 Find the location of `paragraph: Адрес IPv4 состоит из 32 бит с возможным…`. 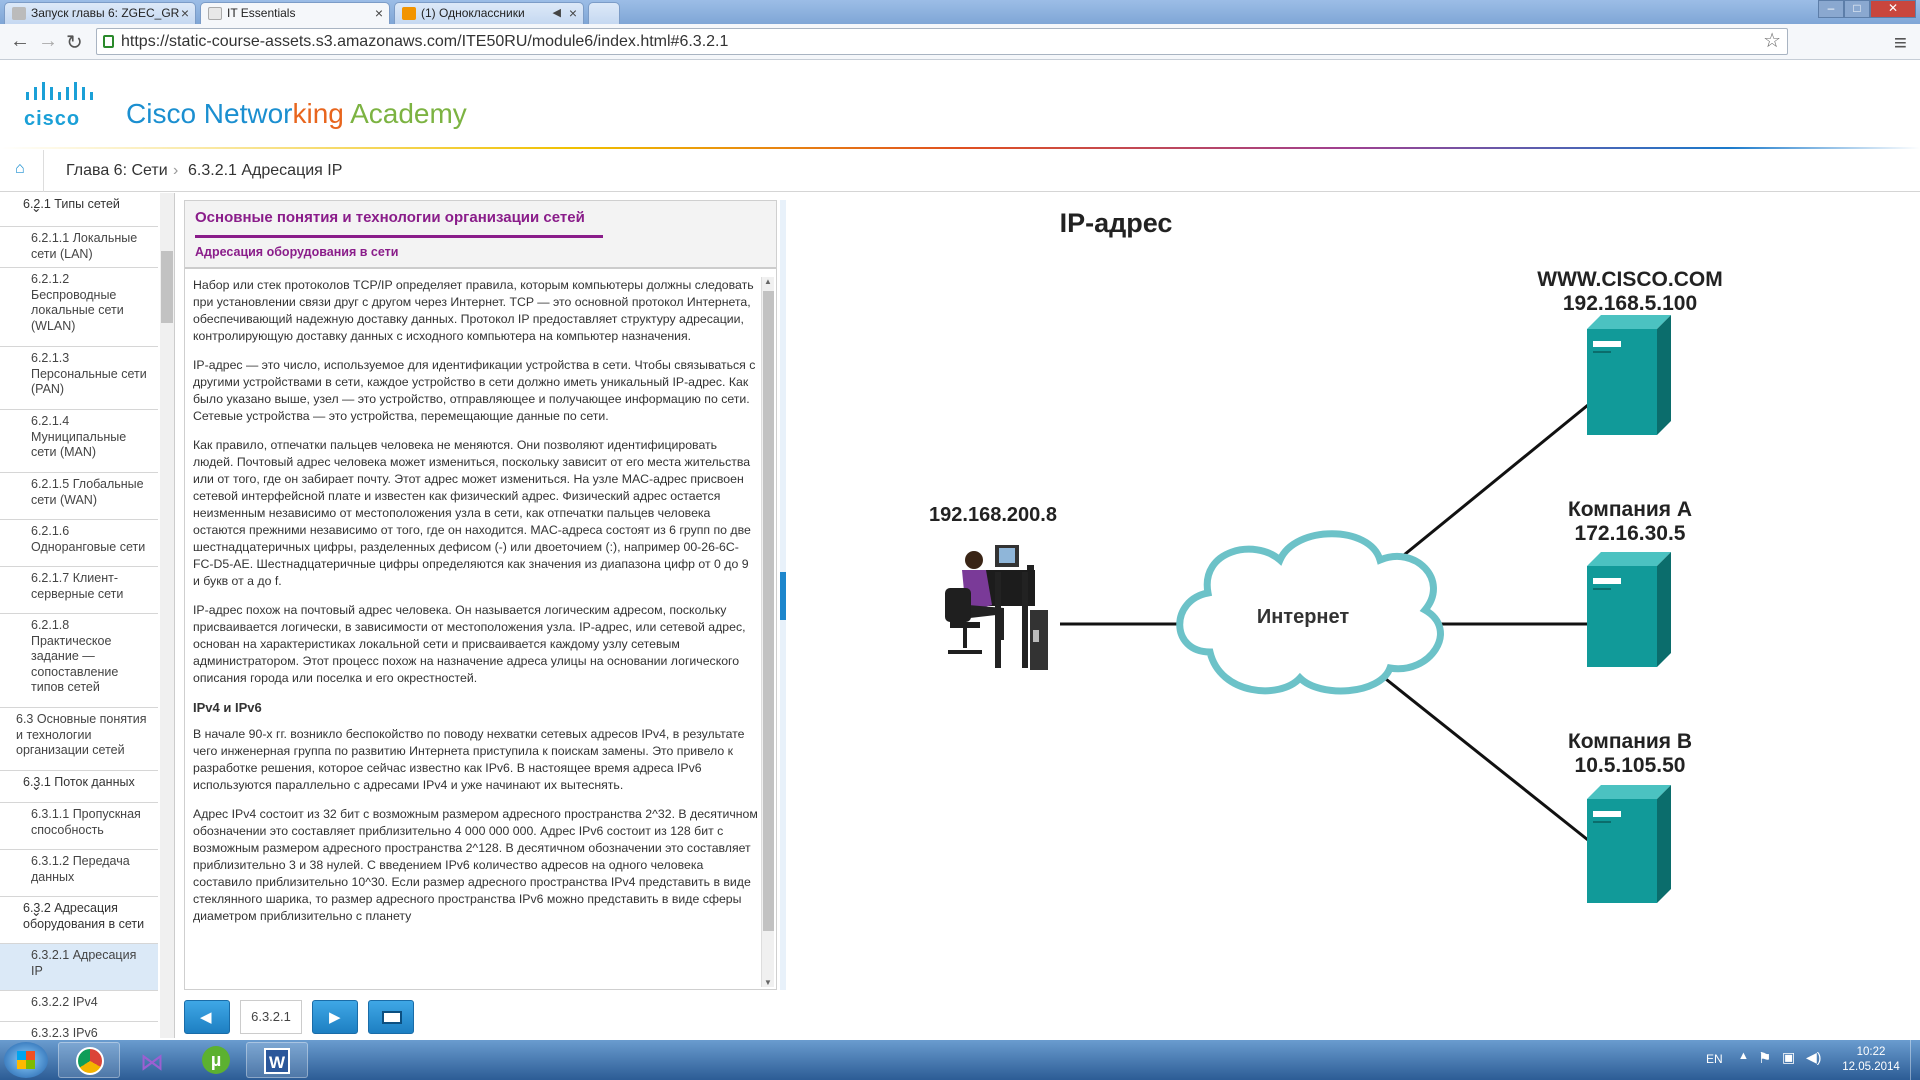

paragraph: Адрес IPv4 состоит из 32 бит с возможным… is located at coordinates (475, 865).